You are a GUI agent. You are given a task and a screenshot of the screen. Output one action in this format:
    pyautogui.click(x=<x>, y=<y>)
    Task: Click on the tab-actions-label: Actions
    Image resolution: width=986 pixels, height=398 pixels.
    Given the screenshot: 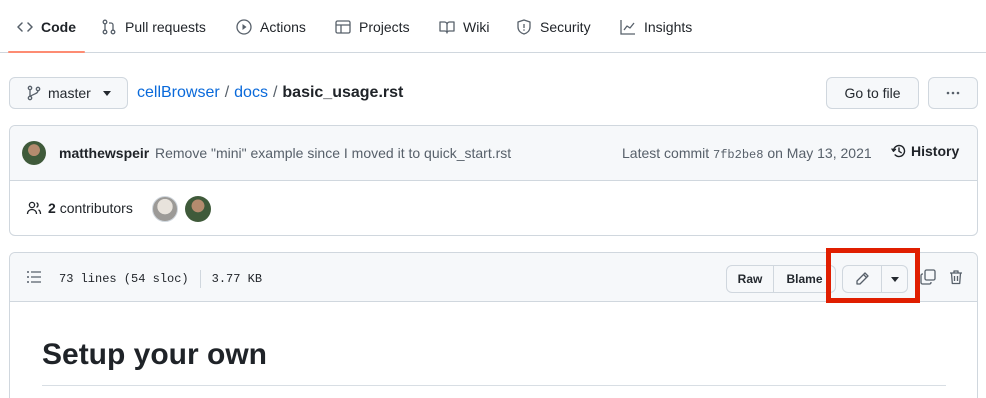 What is the action you would take?
    pyautogui.click(x=283, y=26)
    